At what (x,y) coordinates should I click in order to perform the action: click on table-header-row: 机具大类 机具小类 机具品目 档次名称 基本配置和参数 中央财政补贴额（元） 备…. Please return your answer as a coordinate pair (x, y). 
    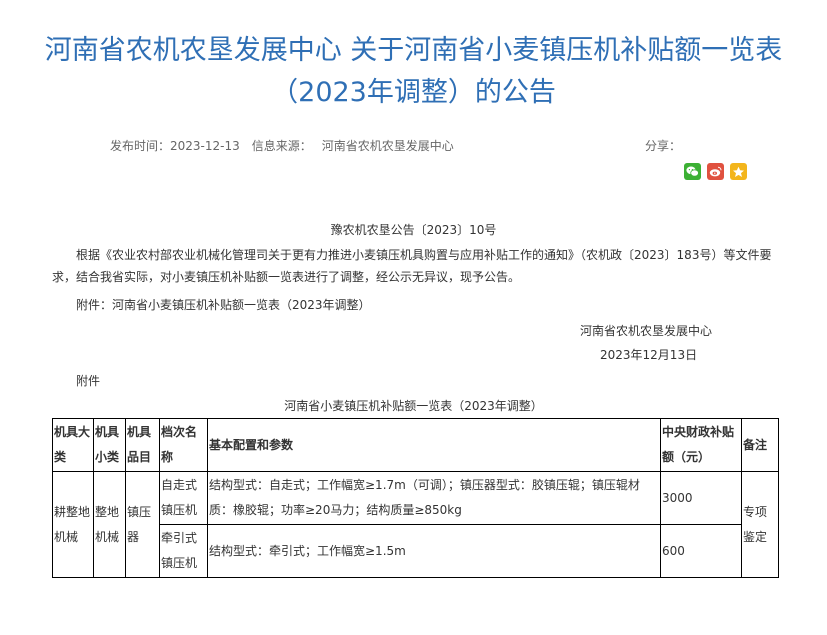
    Looking at the image, I should click on (415, 445).